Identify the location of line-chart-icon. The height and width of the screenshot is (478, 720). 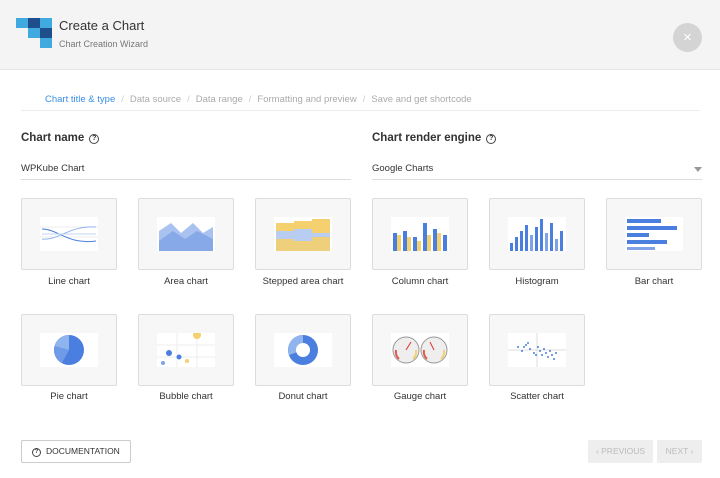
(69, 234).